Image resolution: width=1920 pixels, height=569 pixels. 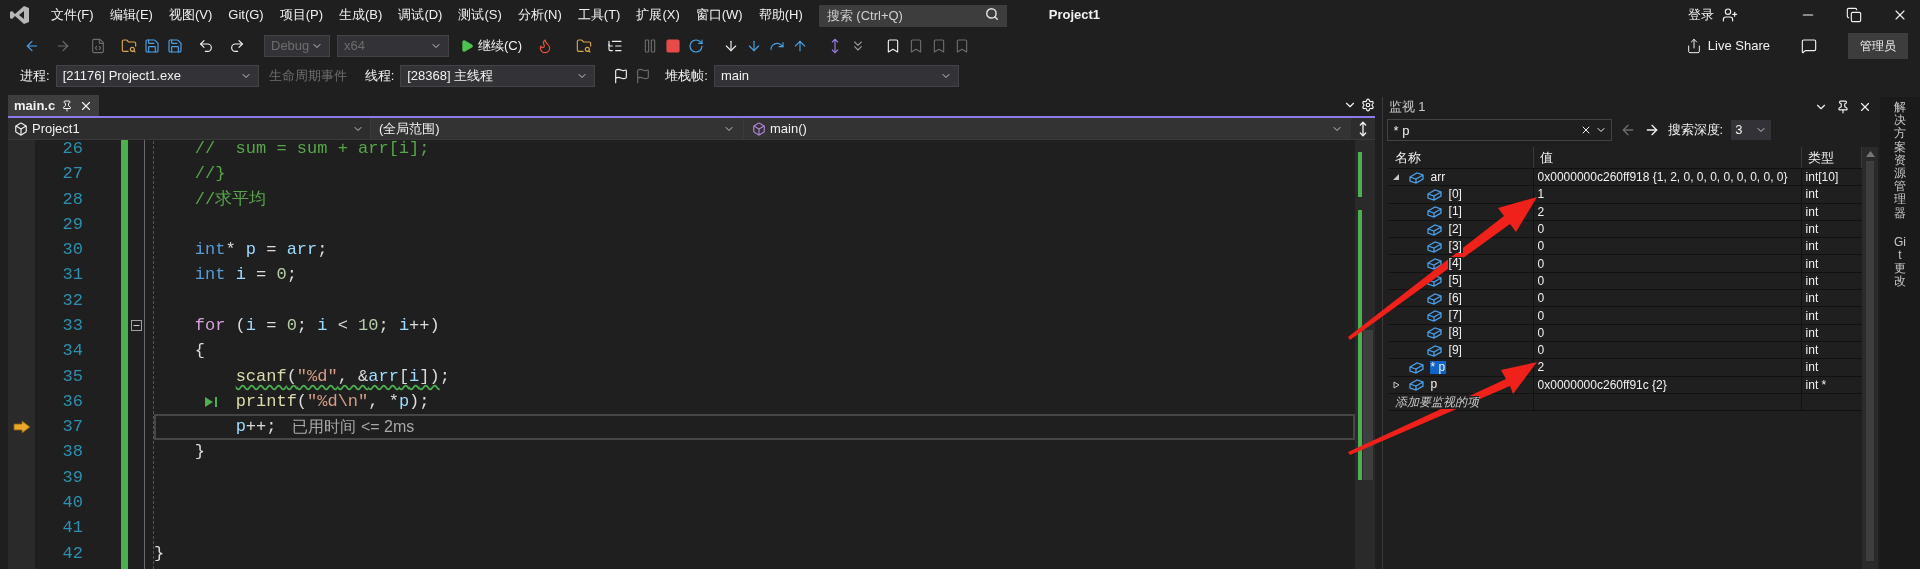 I want to click on member-dropdown: main(), so click(x=1047, y=128).